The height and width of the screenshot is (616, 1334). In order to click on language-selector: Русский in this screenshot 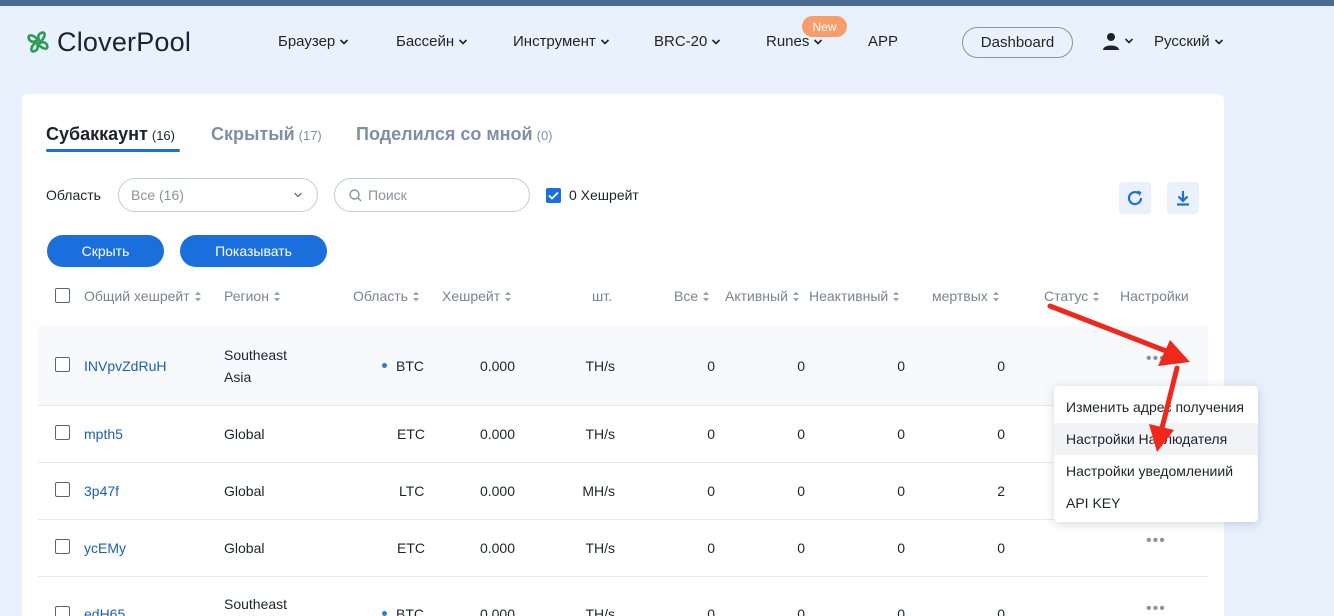, I will do `click(1189, 41)`.